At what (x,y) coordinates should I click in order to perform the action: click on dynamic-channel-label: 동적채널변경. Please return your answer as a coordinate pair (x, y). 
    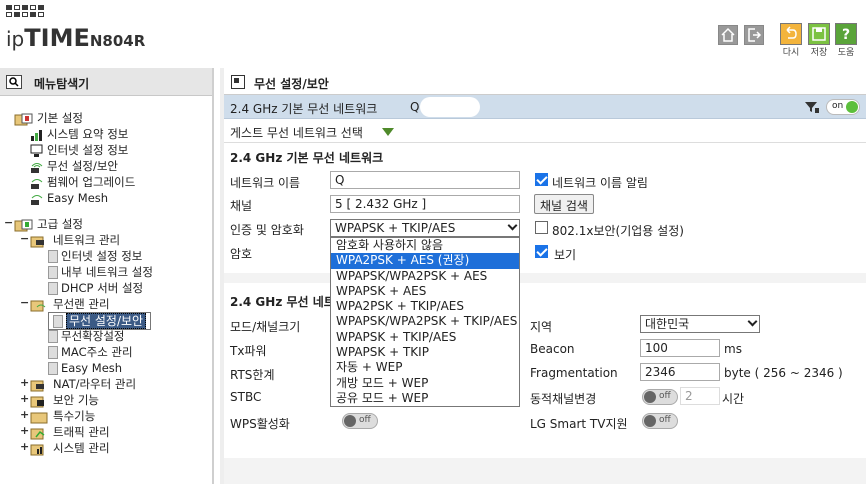
    Looking at the image, I should click on (563, 399).